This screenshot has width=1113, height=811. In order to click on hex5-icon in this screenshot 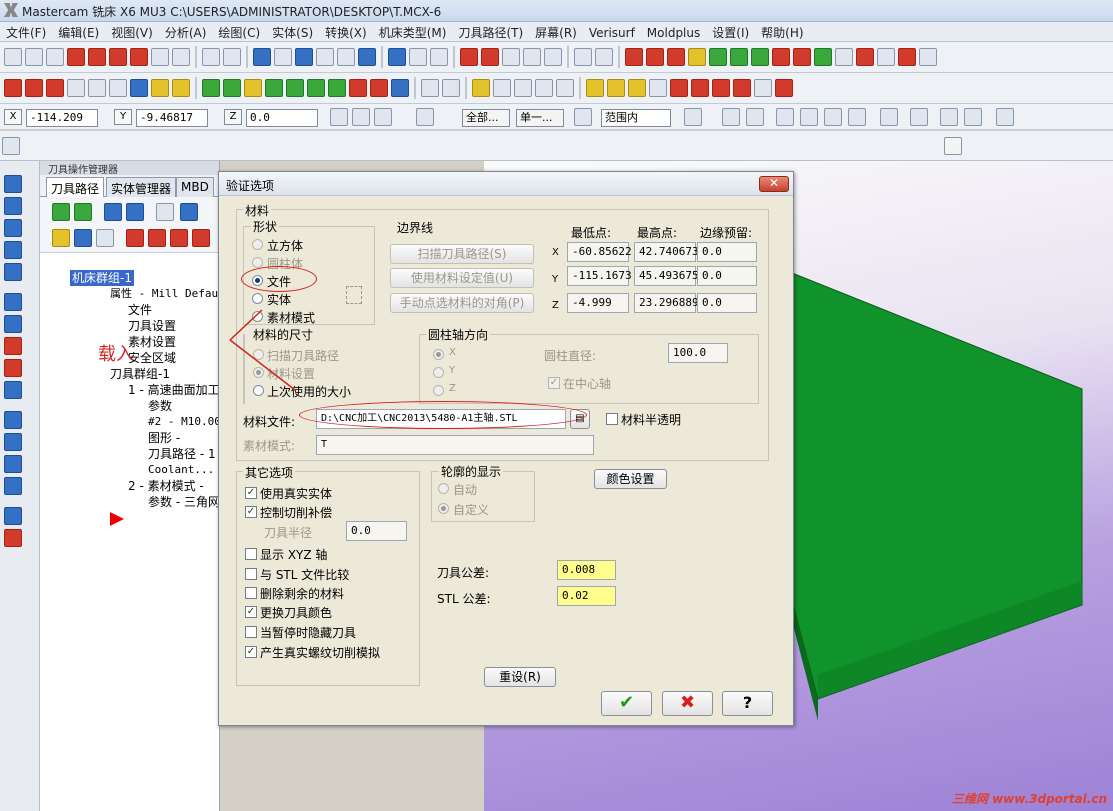, I will do `click(857, 117)`.